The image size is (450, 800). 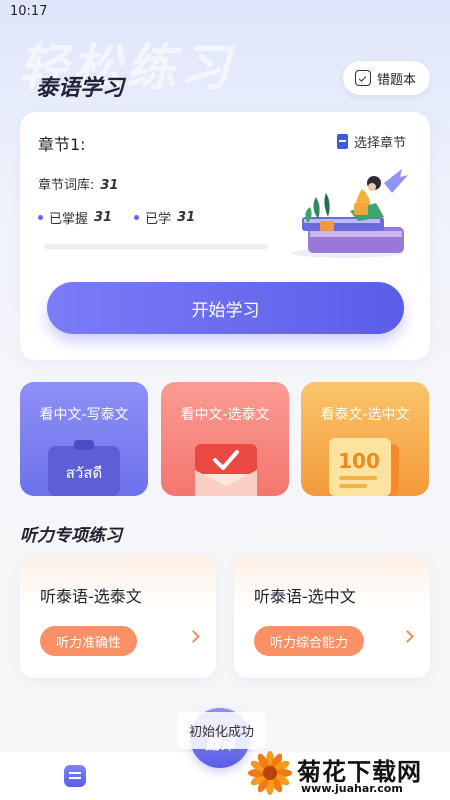 What do you see at coordinates (309, 641) in the screenshot?
I see `listening-card-tag: 听力综合能力` at bounding box center [309, 641].